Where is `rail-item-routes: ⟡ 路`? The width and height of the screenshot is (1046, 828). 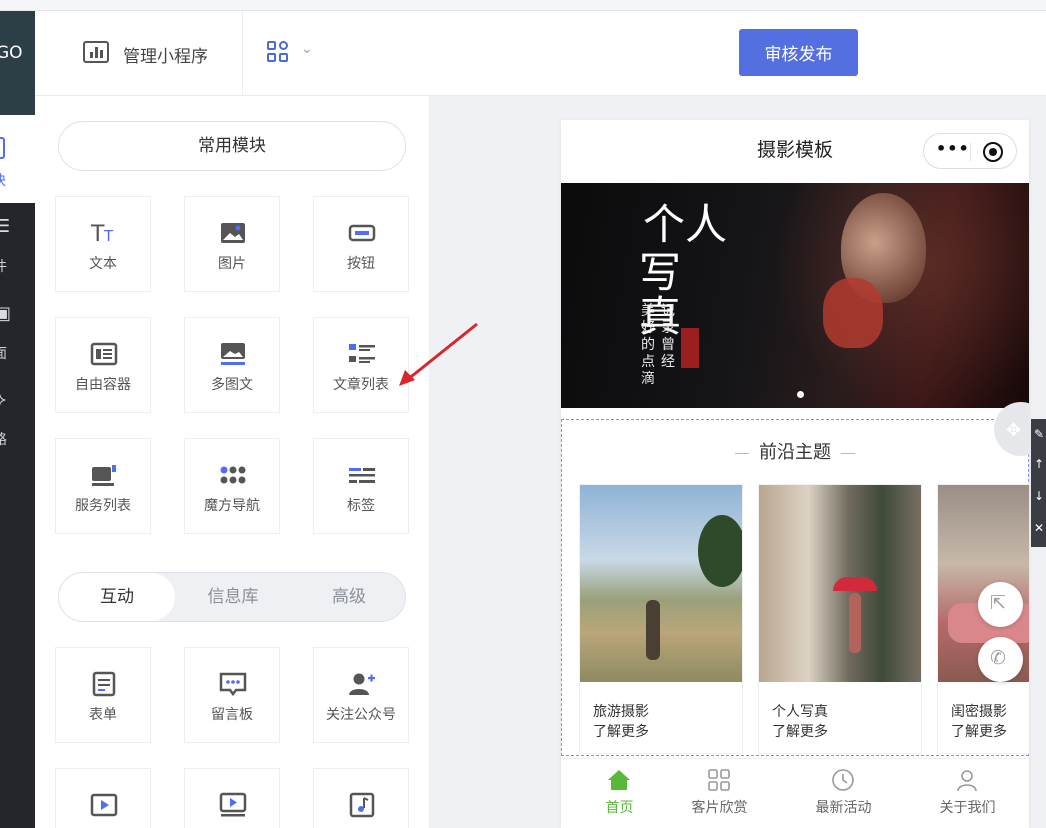
rail-item-routes: ⟡ 路 is located at coordinates (17, 424).